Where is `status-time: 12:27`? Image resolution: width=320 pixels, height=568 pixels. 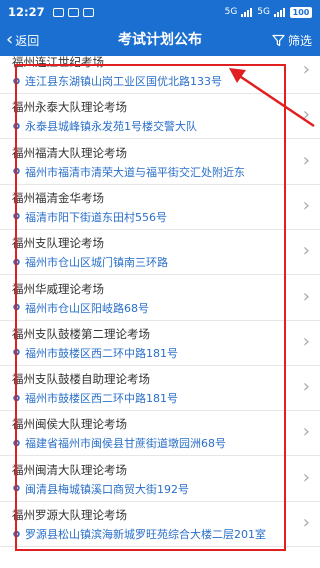 status-time: 12:27 is located at coordinates (26, 12).